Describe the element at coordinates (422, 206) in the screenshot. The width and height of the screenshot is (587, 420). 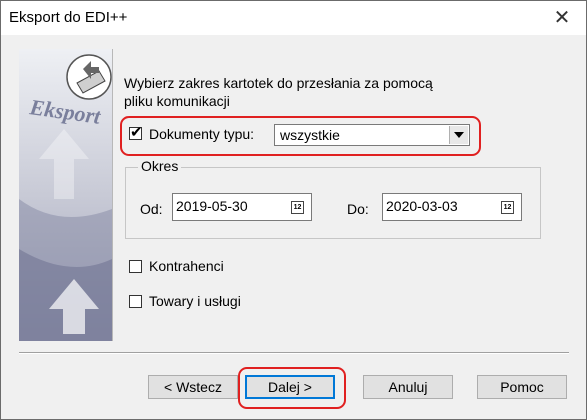
I see `to-date-value: 2020-03-03` at that location.